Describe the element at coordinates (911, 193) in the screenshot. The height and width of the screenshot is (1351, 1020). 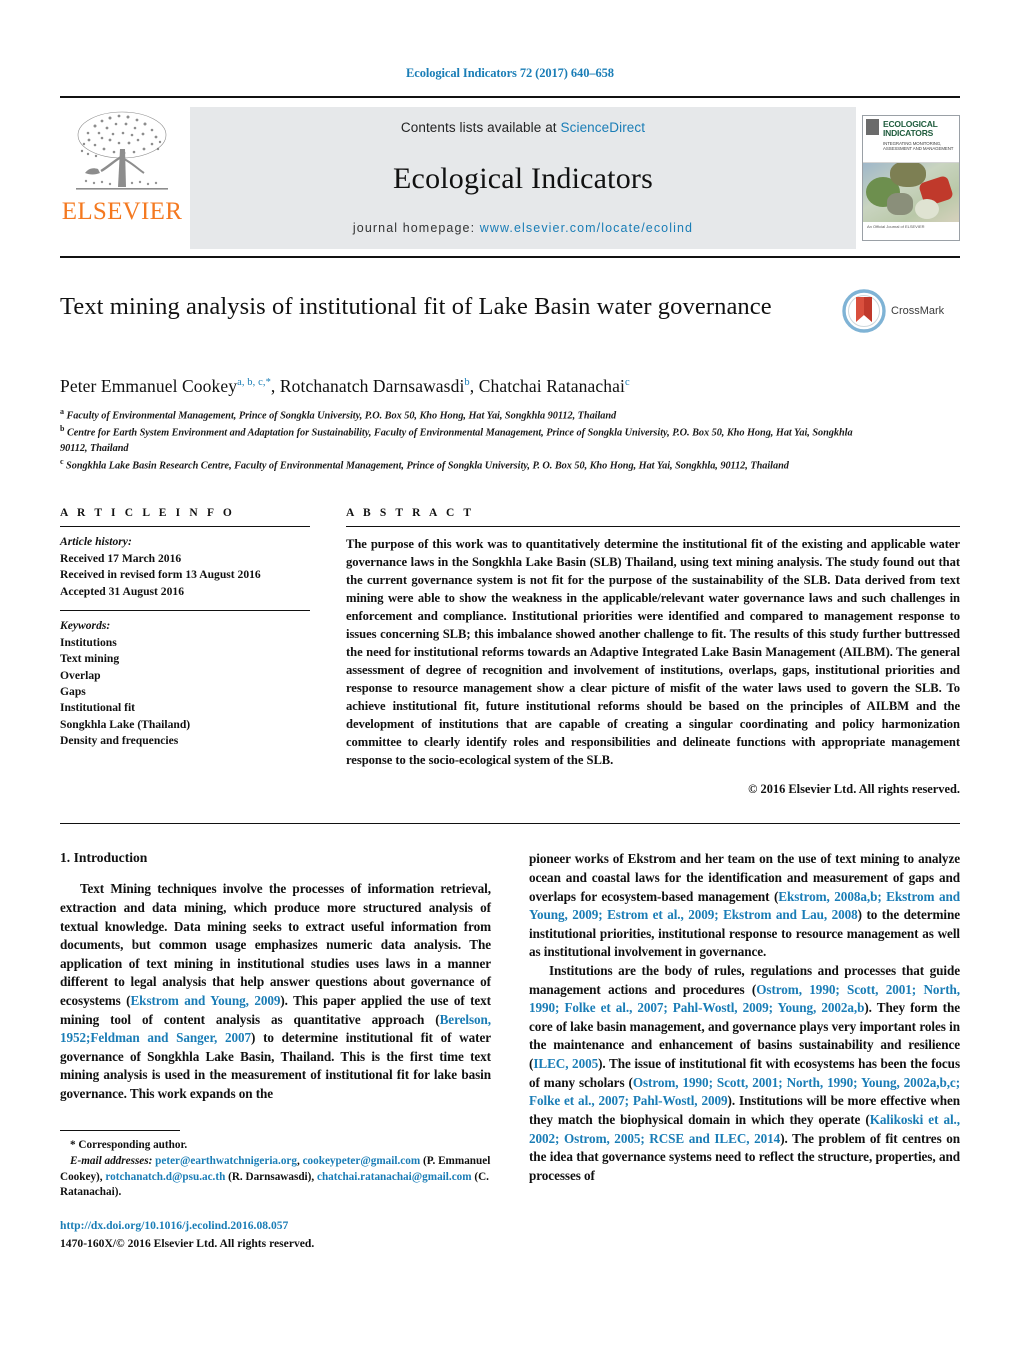
I see `cover-artwork` at that location.